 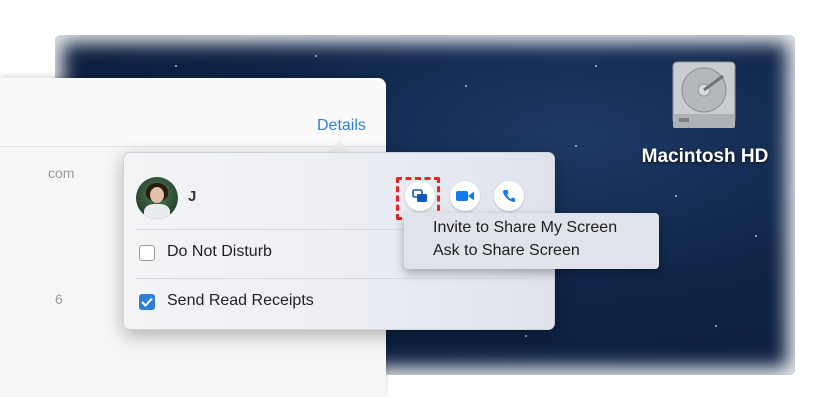 I want to click on menu-item-ask-share: Ask to Share Screen, so click(x=506, y=251).